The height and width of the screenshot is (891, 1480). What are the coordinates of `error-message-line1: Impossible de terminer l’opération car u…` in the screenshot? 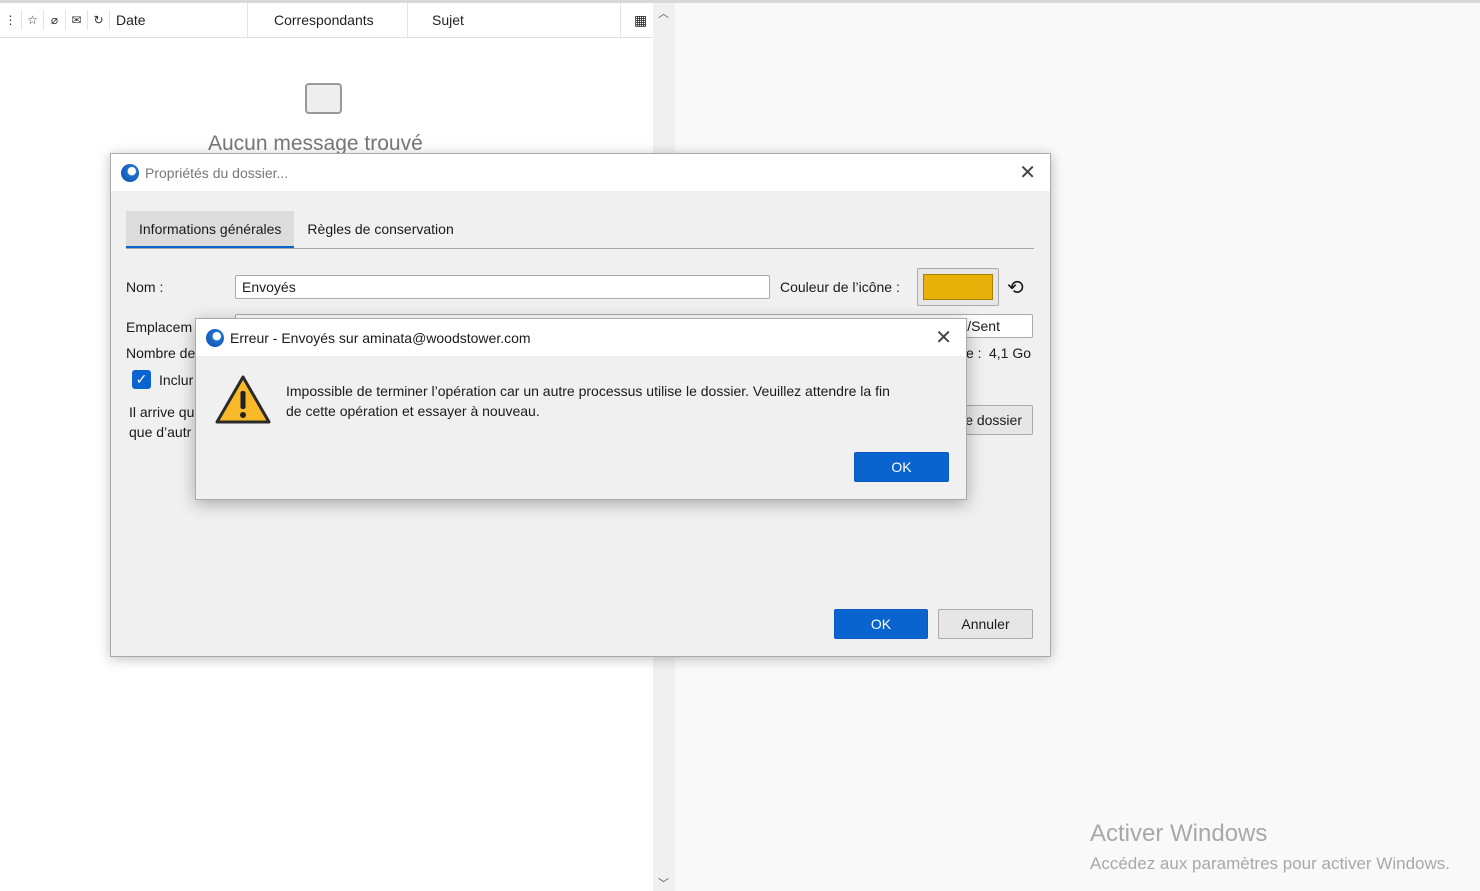 It's located at (588, 391).